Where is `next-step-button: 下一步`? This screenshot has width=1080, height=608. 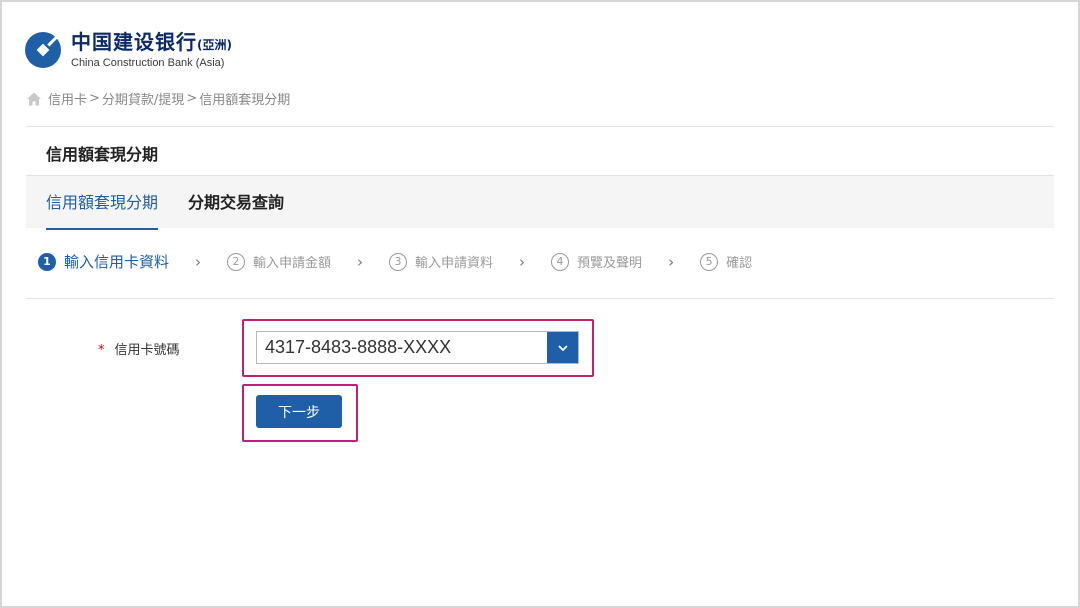 next-step-button: 下一步 is located at coordinates (299, 411).